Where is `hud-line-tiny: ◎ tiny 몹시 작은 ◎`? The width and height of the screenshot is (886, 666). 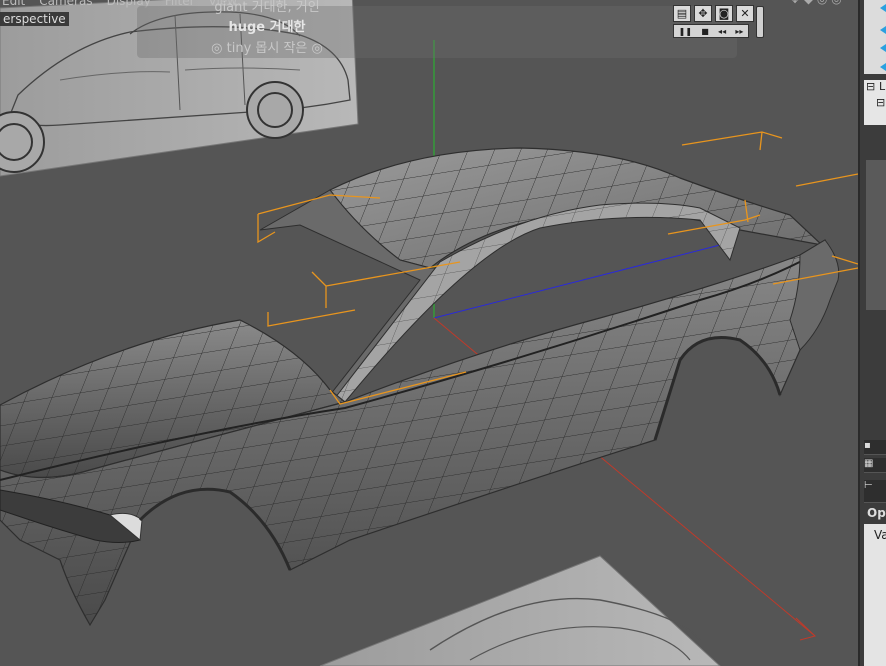 hud-line-tiny: ◎ tiny 몹시 작은 ◎ is located at coordinates (267, 48).